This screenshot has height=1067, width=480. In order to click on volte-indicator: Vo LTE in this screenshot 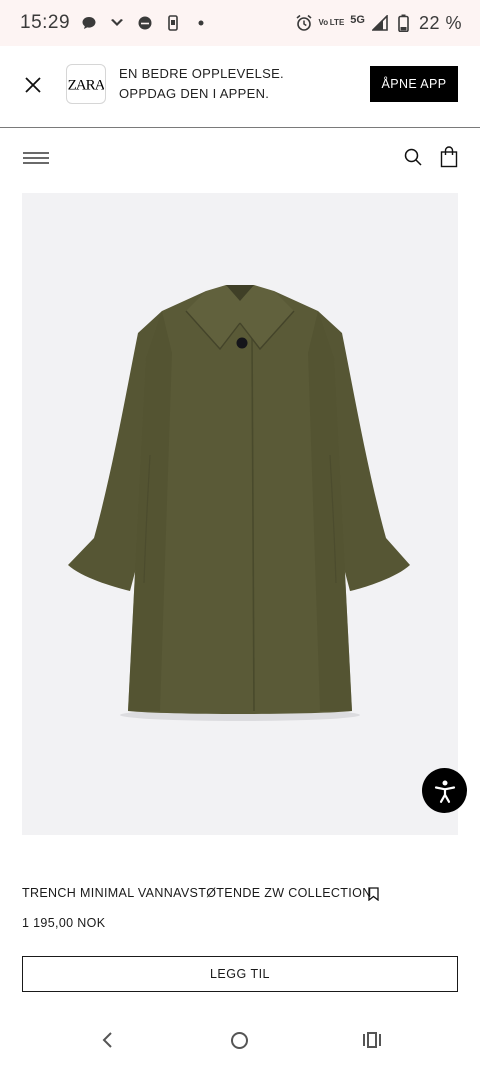, I will do `click(331, 22)`.